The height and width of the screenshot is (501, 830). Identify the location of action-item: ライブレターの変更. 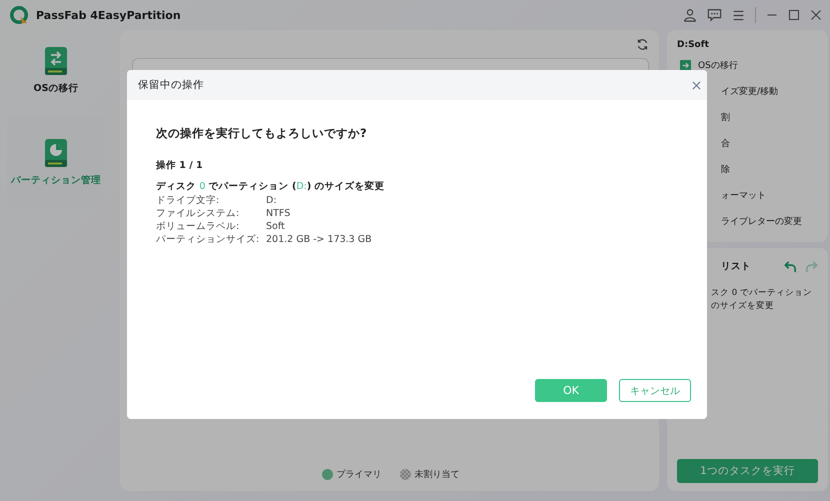
(761, 221).